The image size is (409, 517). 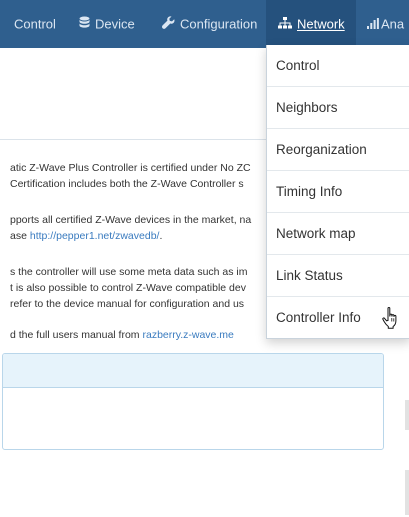 I want to click on nav-control: Control, so click(x=35, y=24).